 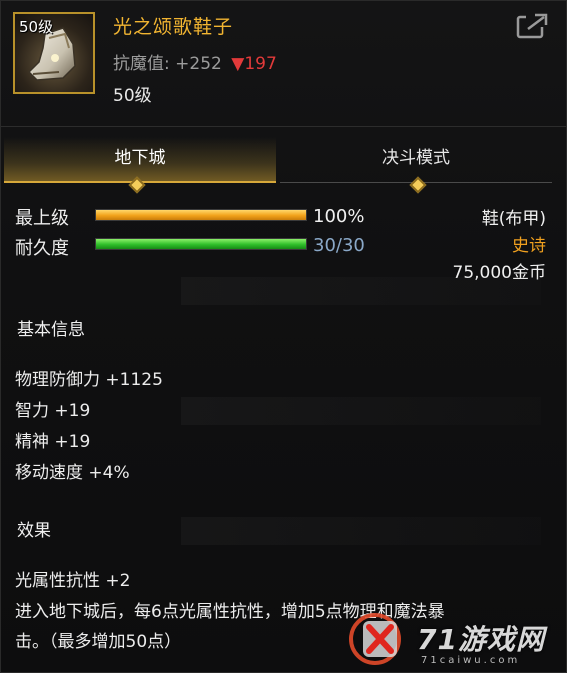 I want to click on max-level-bar, so click(x=201, y=215).